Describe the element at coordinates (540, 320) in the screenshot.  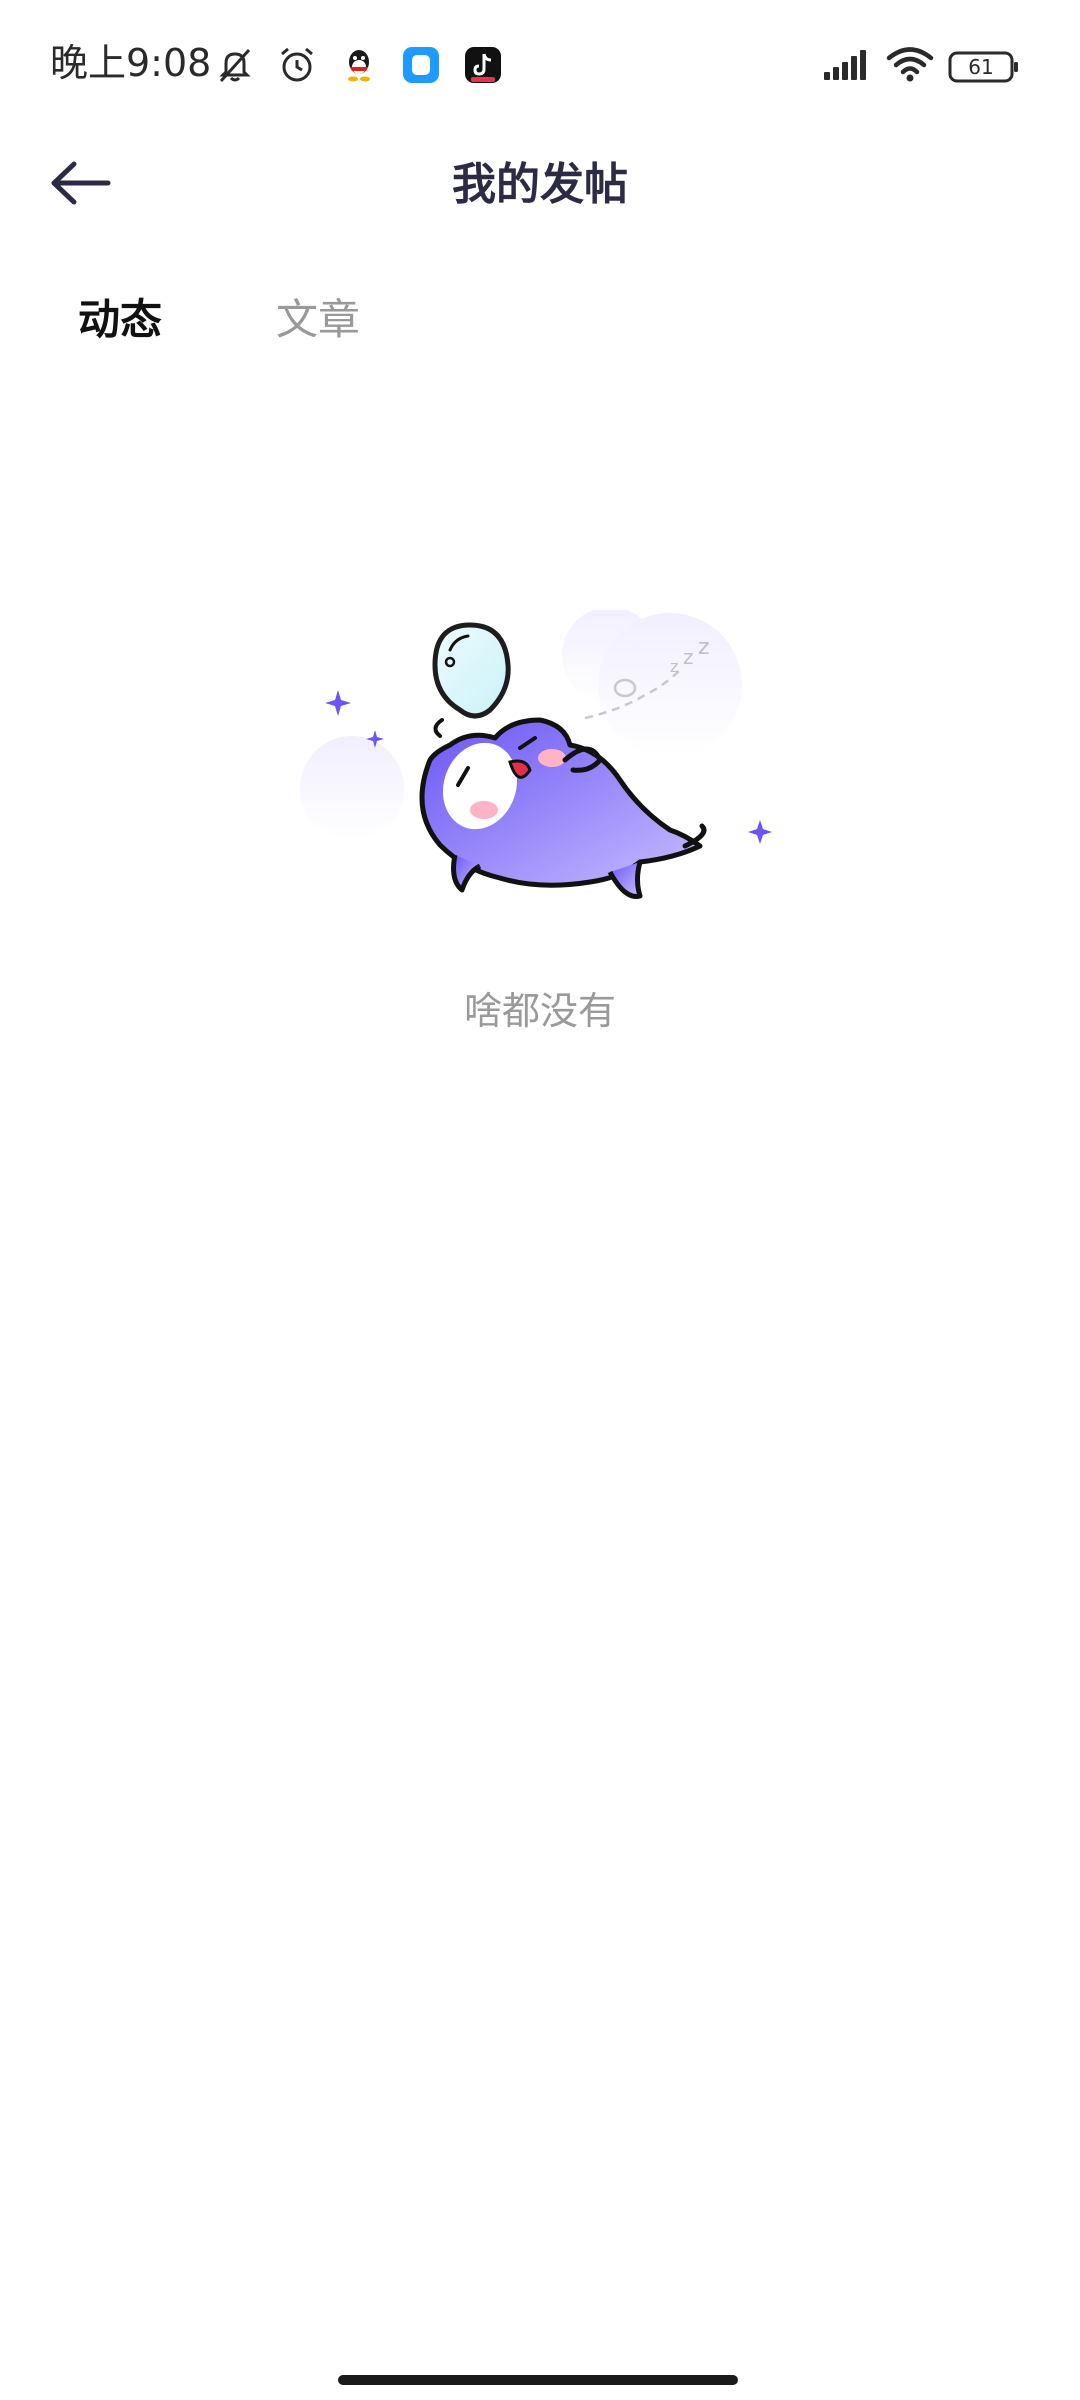
I see `tab-bar: 动态 文章` at that location.